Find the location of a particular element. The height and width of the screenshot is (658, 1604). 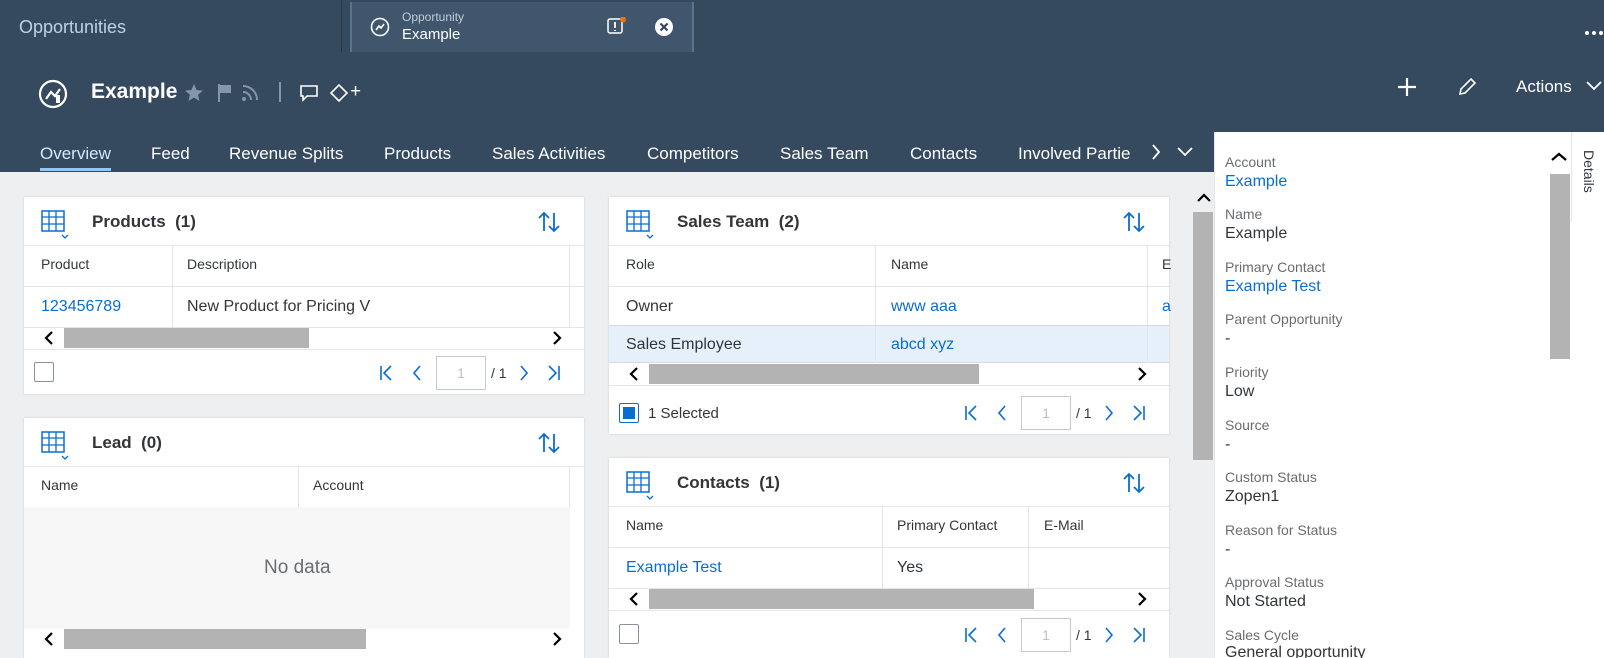

flag-icon is located at coordinates (225, 93).